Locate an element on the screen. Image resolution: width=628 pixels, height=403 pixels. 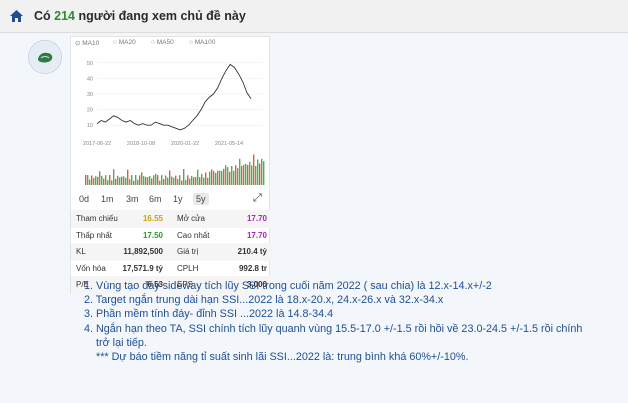
timeframe-6m: 6m is located at coordinates (155, 199).